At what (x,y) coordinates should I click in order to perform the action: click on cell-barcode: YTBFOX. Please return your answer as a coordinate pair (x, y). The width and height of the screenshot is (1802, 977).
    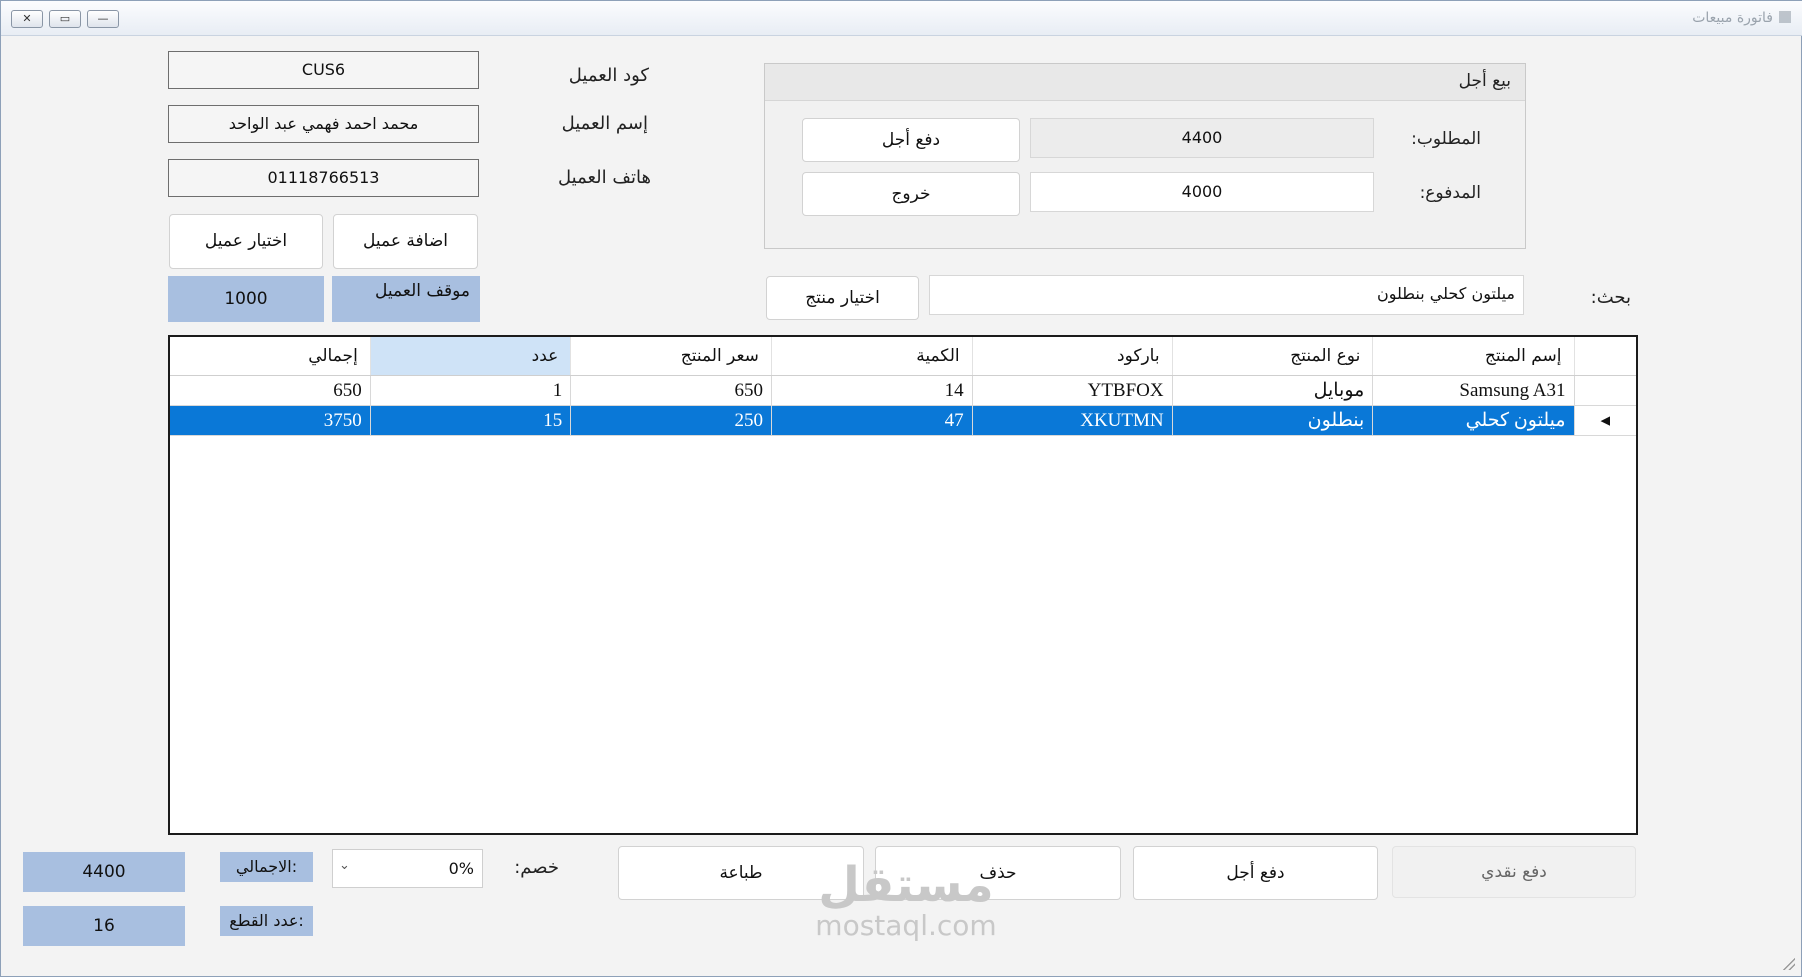
    Looking at the image, I should click on (1072, 390).